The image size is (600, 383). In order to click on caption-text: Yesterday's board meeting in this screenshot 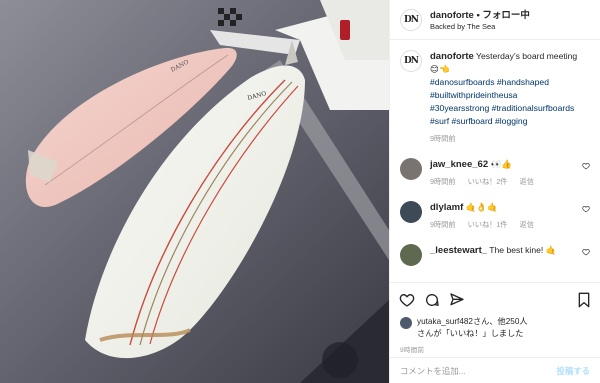, I will do `click(527, 56)`.